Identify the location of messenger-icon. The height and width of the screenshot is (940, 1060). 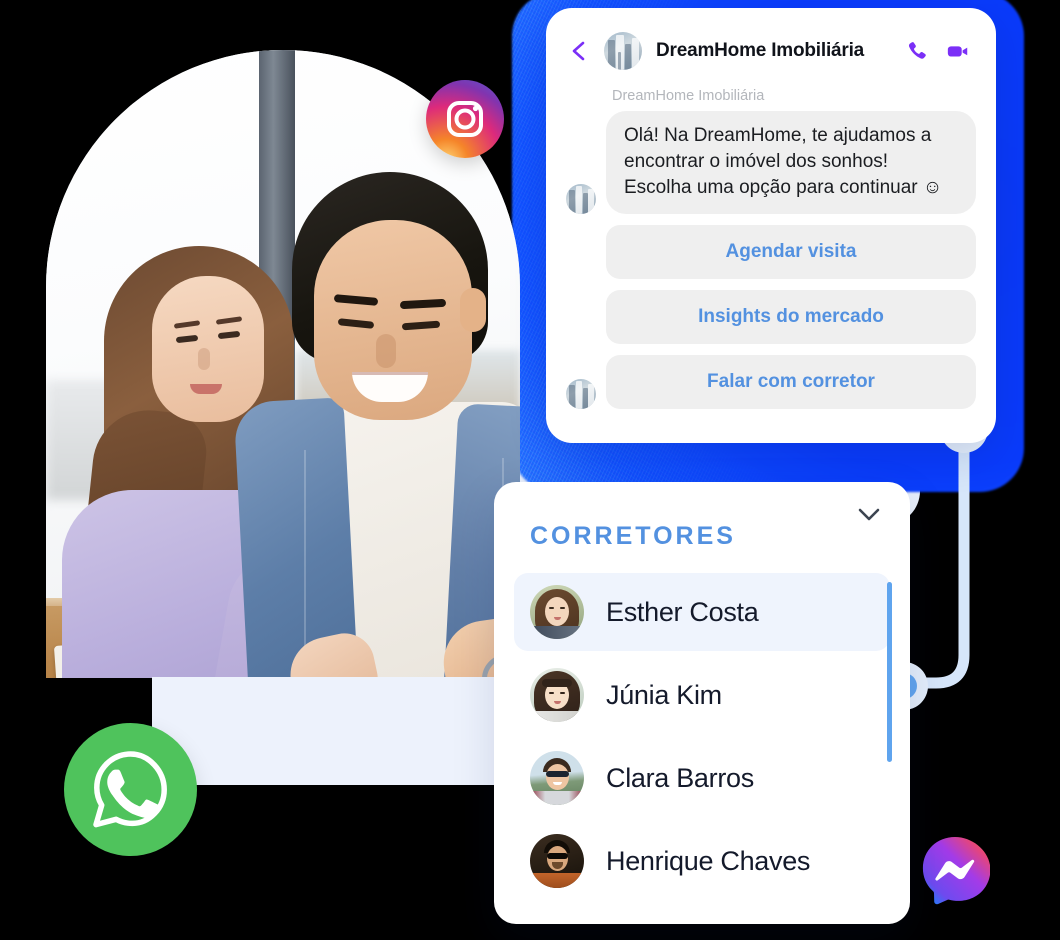
(955, 870).